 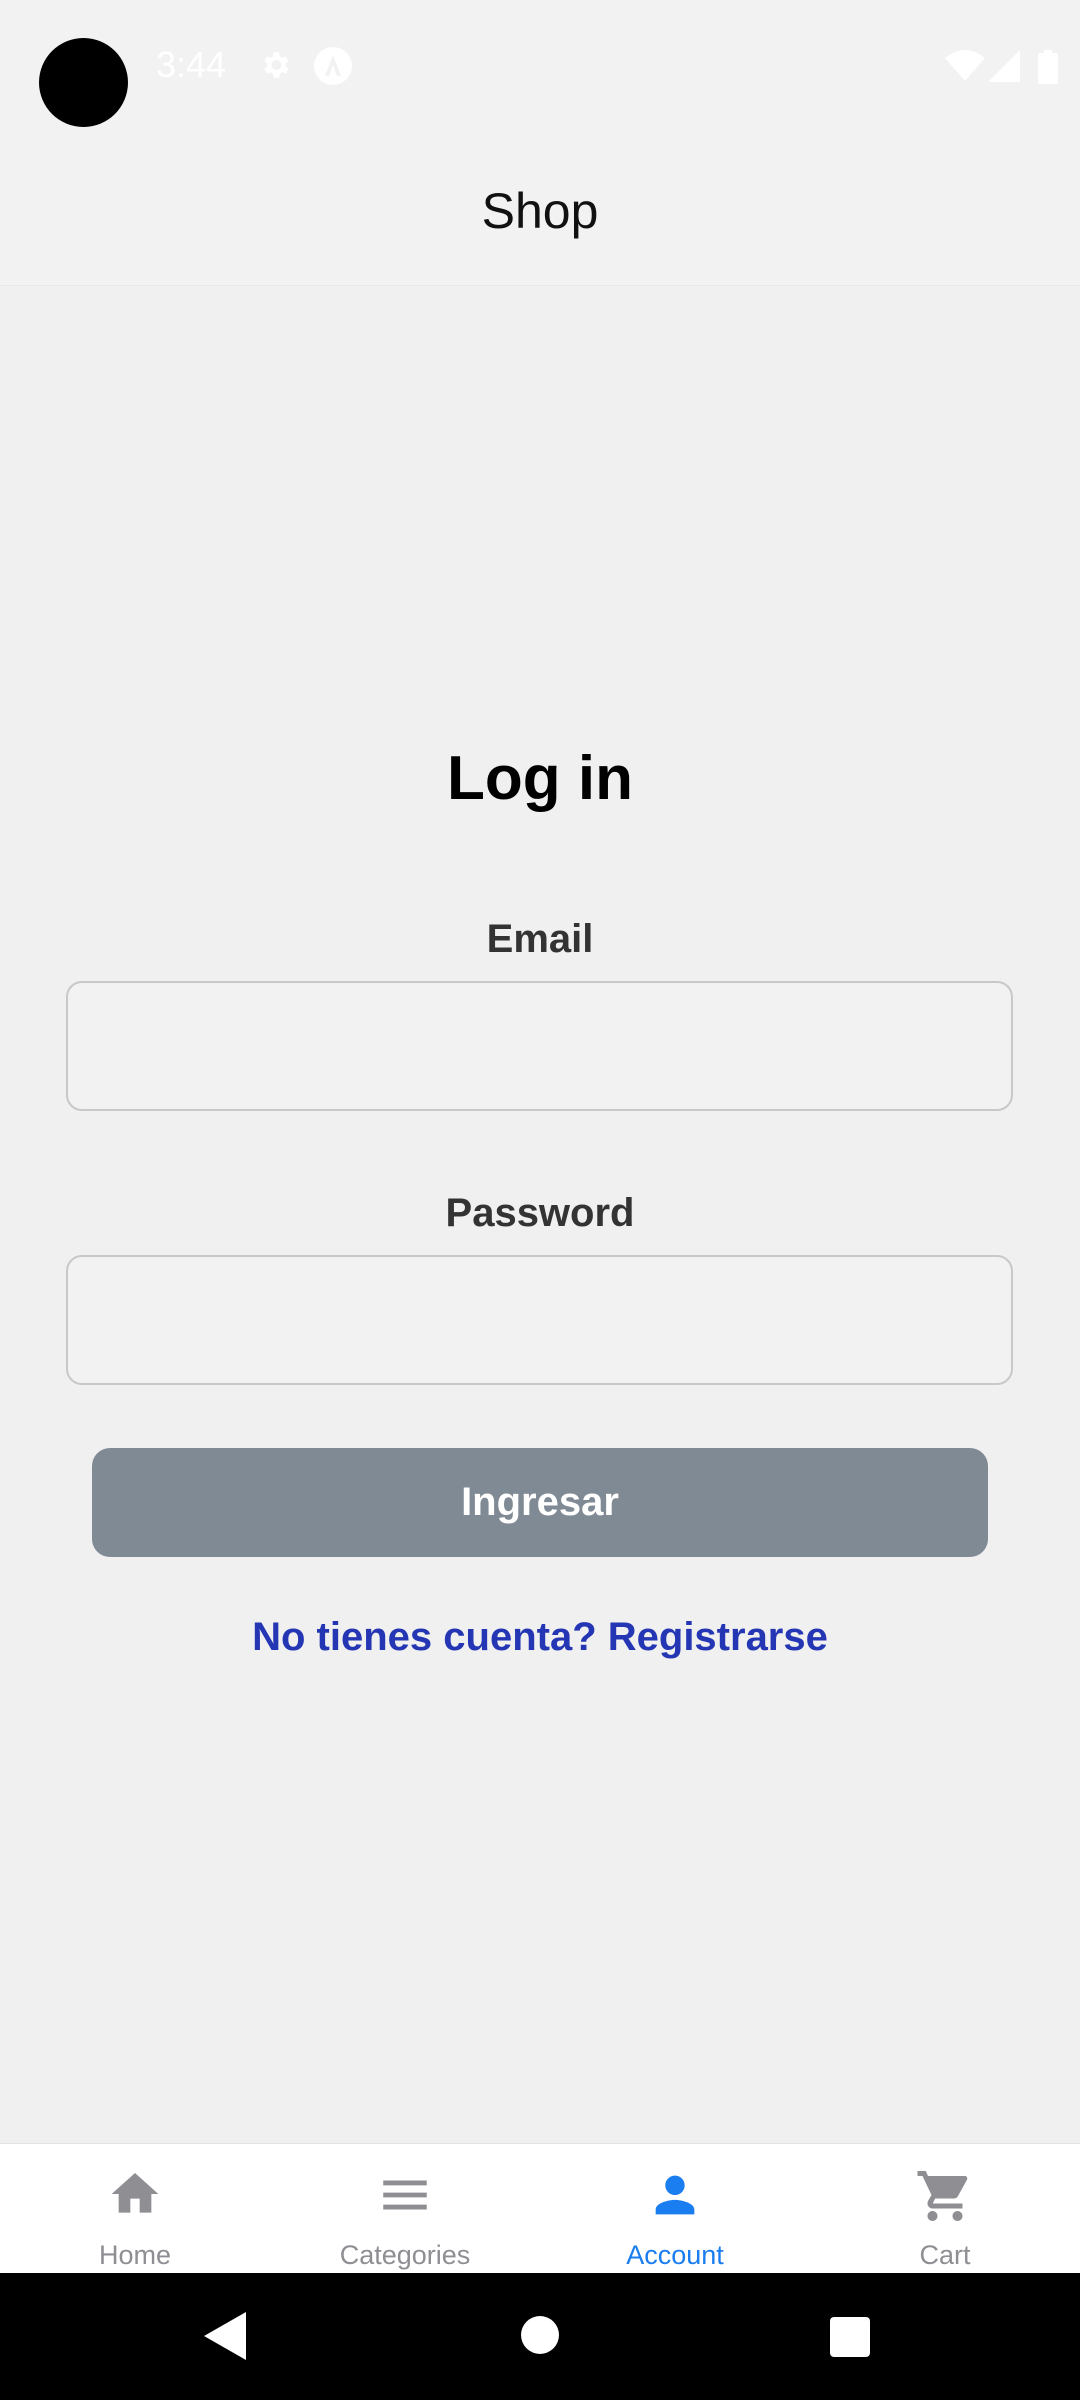 I want to click on email-field, so click(x=539, y=1046).